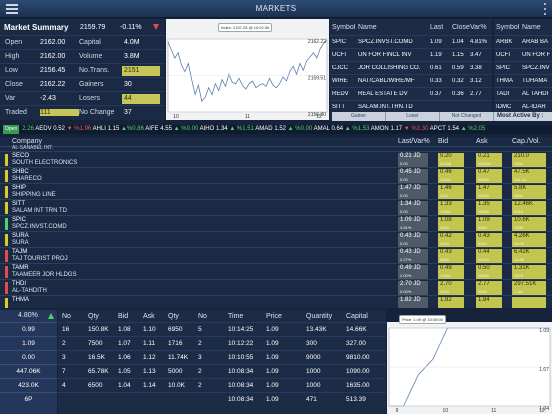 Image resolution: width=552 pixels, height=414 pixels. Describe the element at coordinates (44, 272) in the screenshot. I see `company-name-cell: TAMR TAAMEER JOR HLDGS` at that location.